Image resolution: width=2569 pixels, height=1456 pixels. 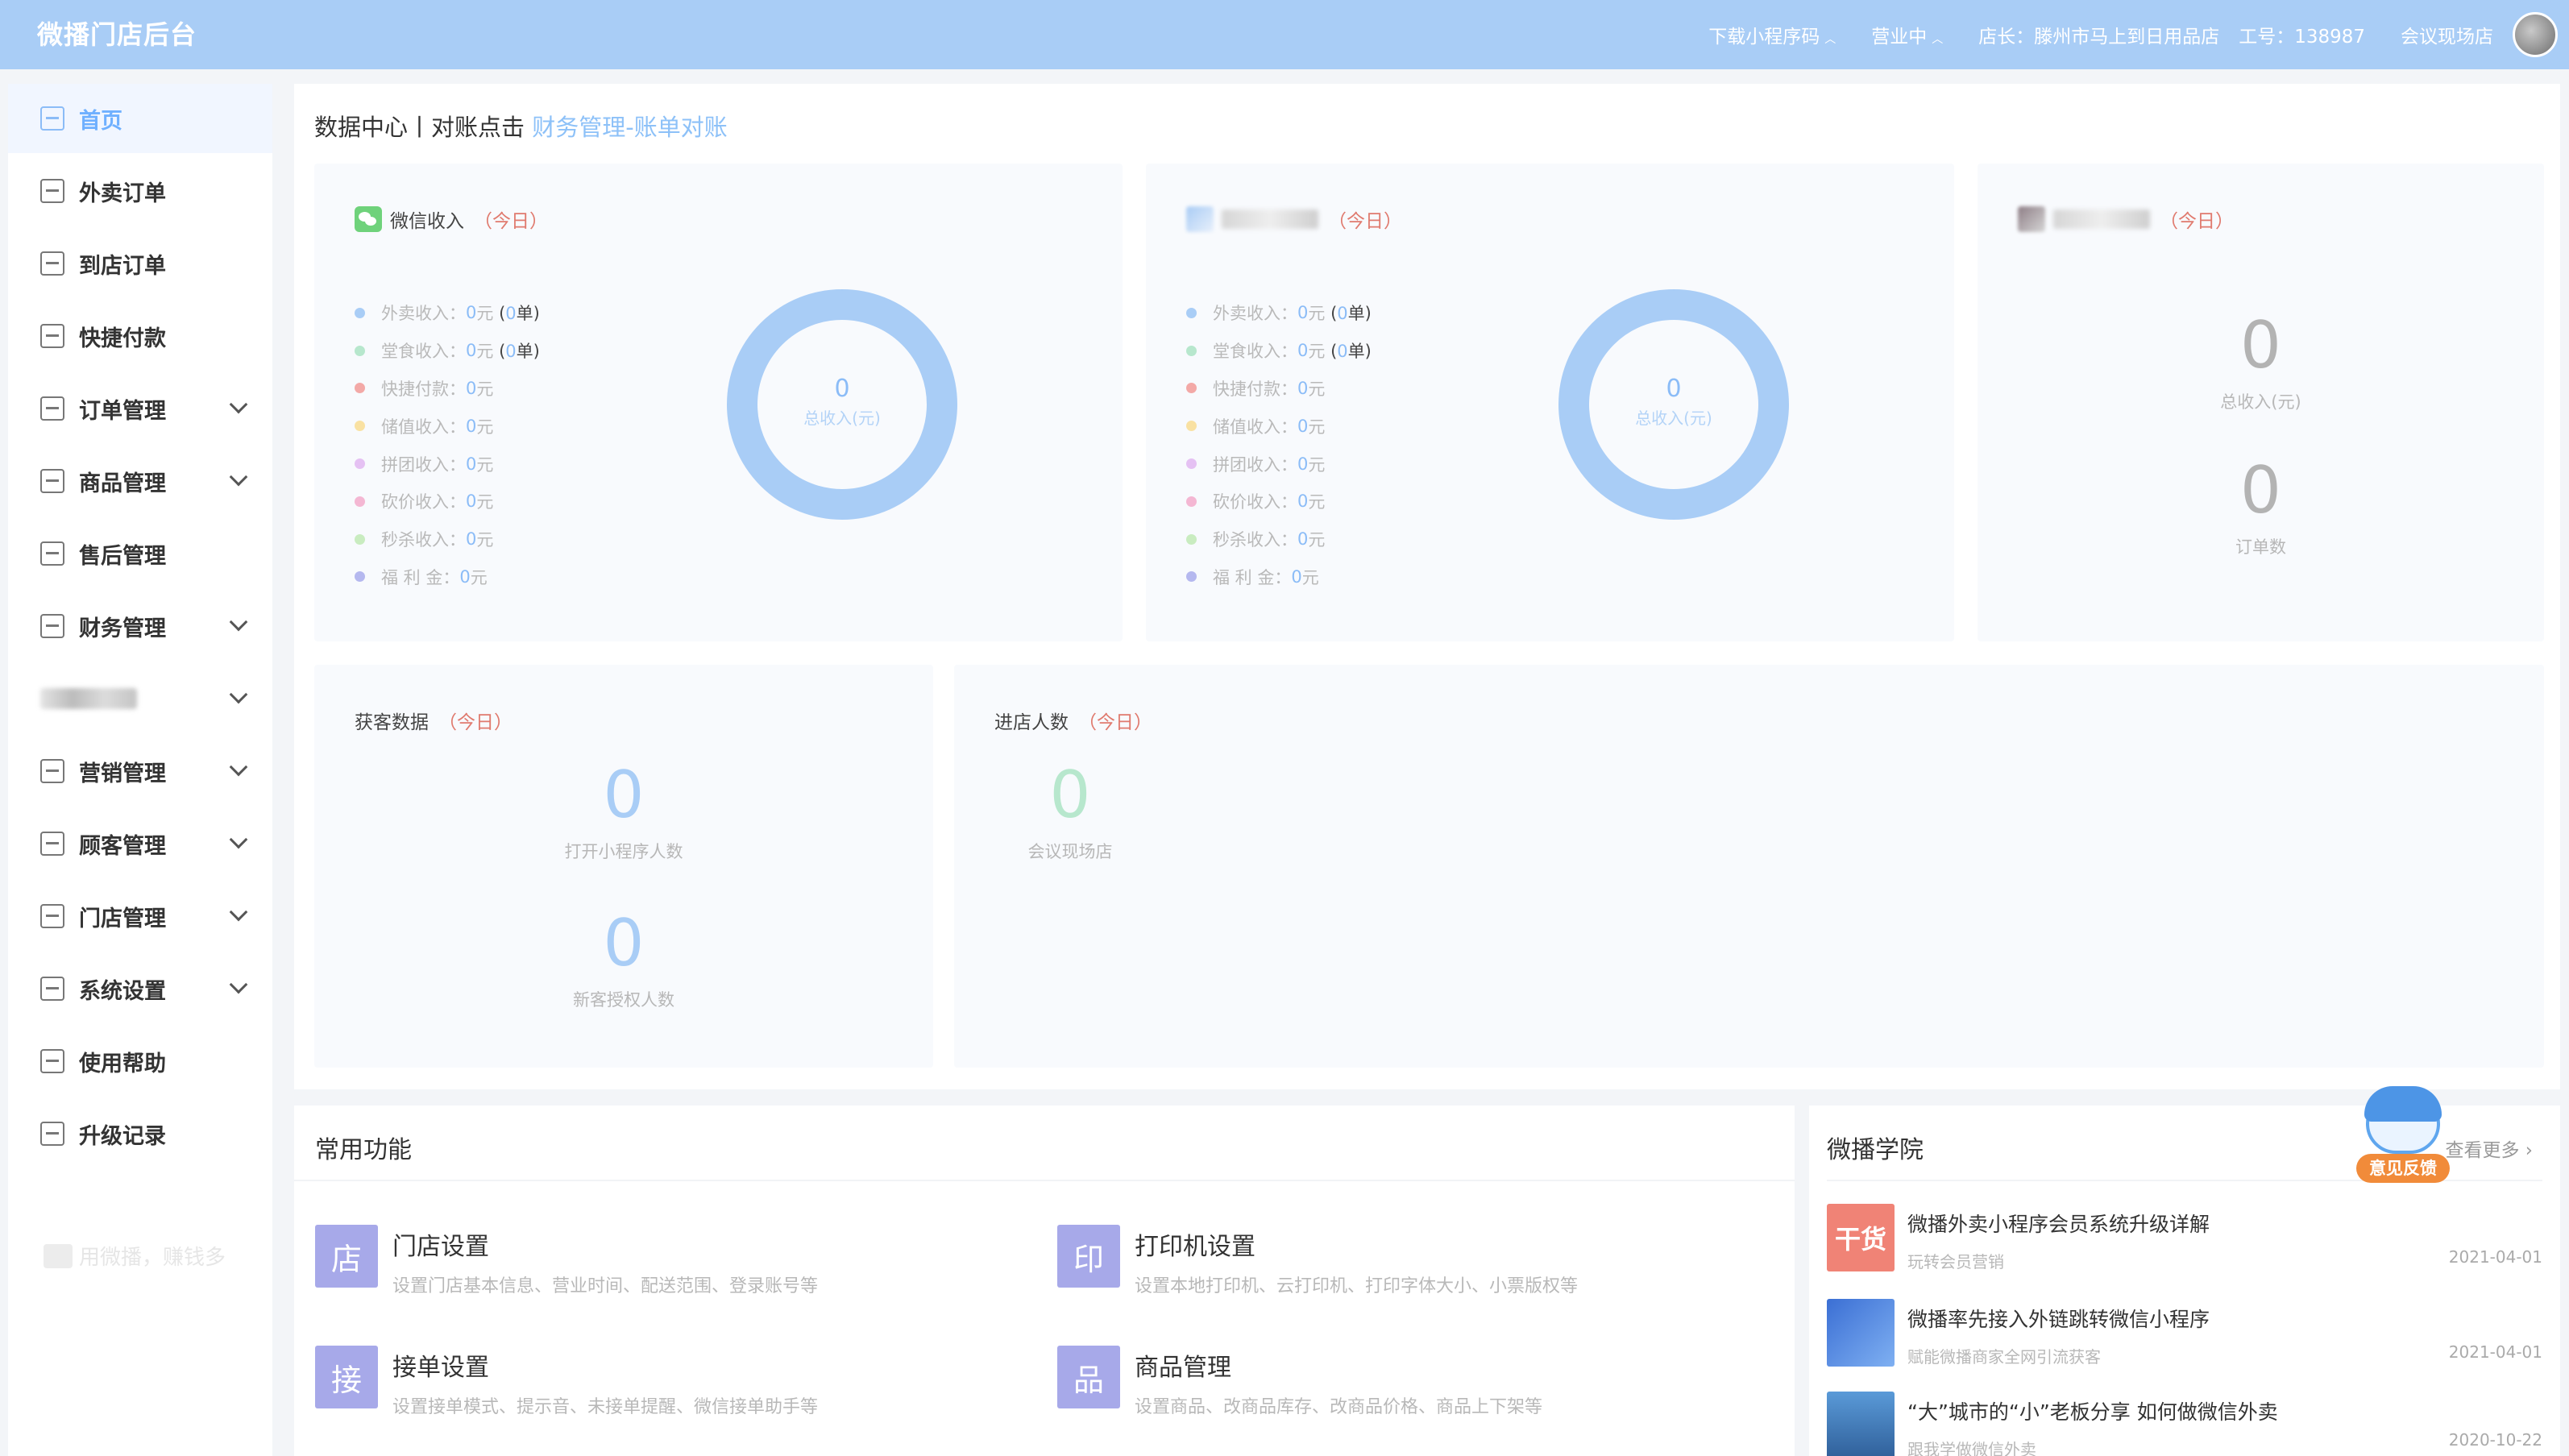 What do you see at coordinates (1115, 722) in the screenshot?
I see `today-tag: （今日）` at bounding box center [1115, 722].